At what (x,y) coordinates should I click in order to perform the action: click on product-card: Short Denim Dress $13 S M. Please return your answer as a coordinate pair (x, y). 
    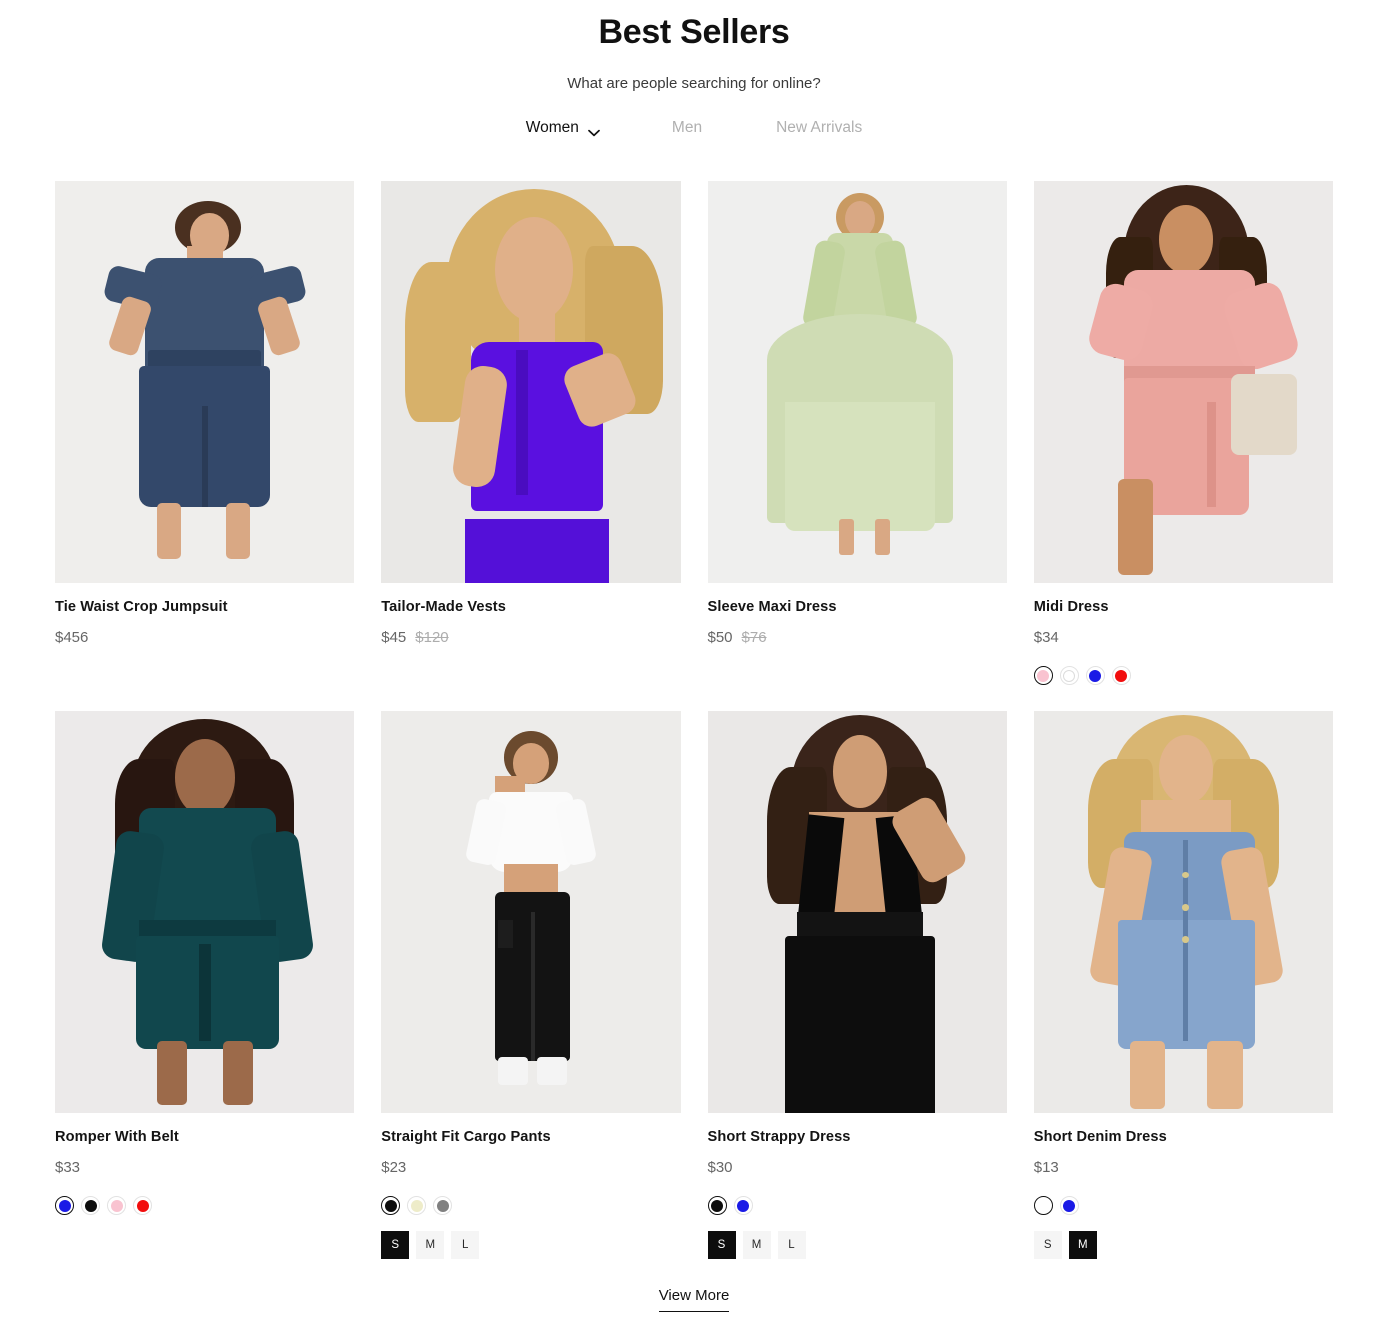
    Looking at the image, I should click on (1183, 985).